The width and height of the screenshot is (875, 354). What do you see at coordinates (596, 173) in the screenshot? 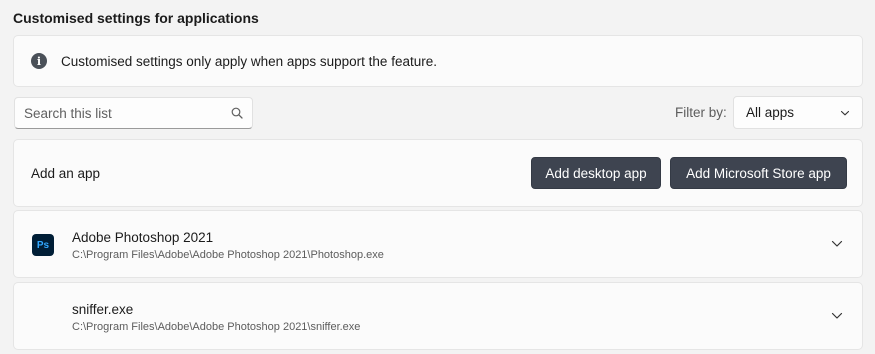
I see `add-desktop-app-button: Add desktop app` at bounding box center [596, 173].